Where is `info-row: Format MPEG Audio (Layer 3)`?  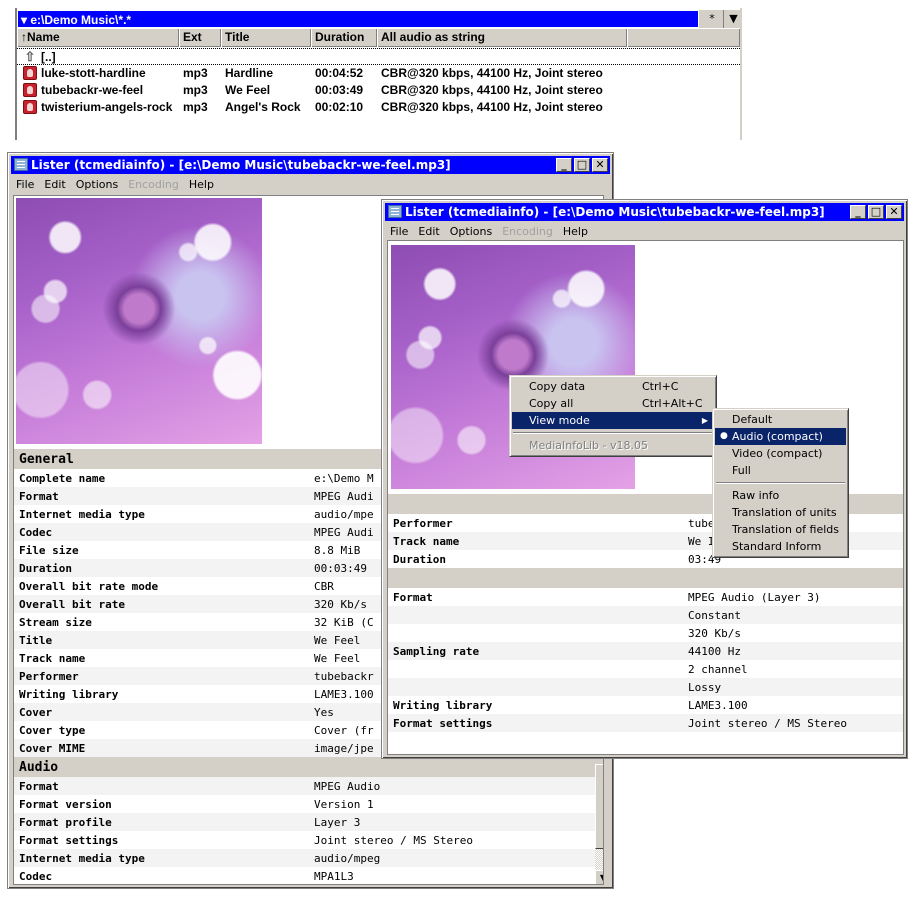 info-row: Format MPEG Audio (Layer 3) is located at coordinates (645, 597).